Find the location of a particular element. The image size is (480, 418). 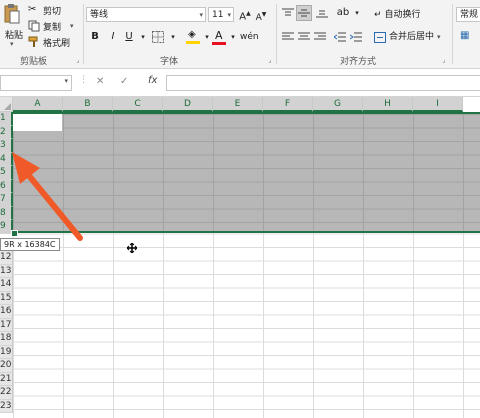

merge-center-label: 合并后居中 is located at coordinates (412, 37).